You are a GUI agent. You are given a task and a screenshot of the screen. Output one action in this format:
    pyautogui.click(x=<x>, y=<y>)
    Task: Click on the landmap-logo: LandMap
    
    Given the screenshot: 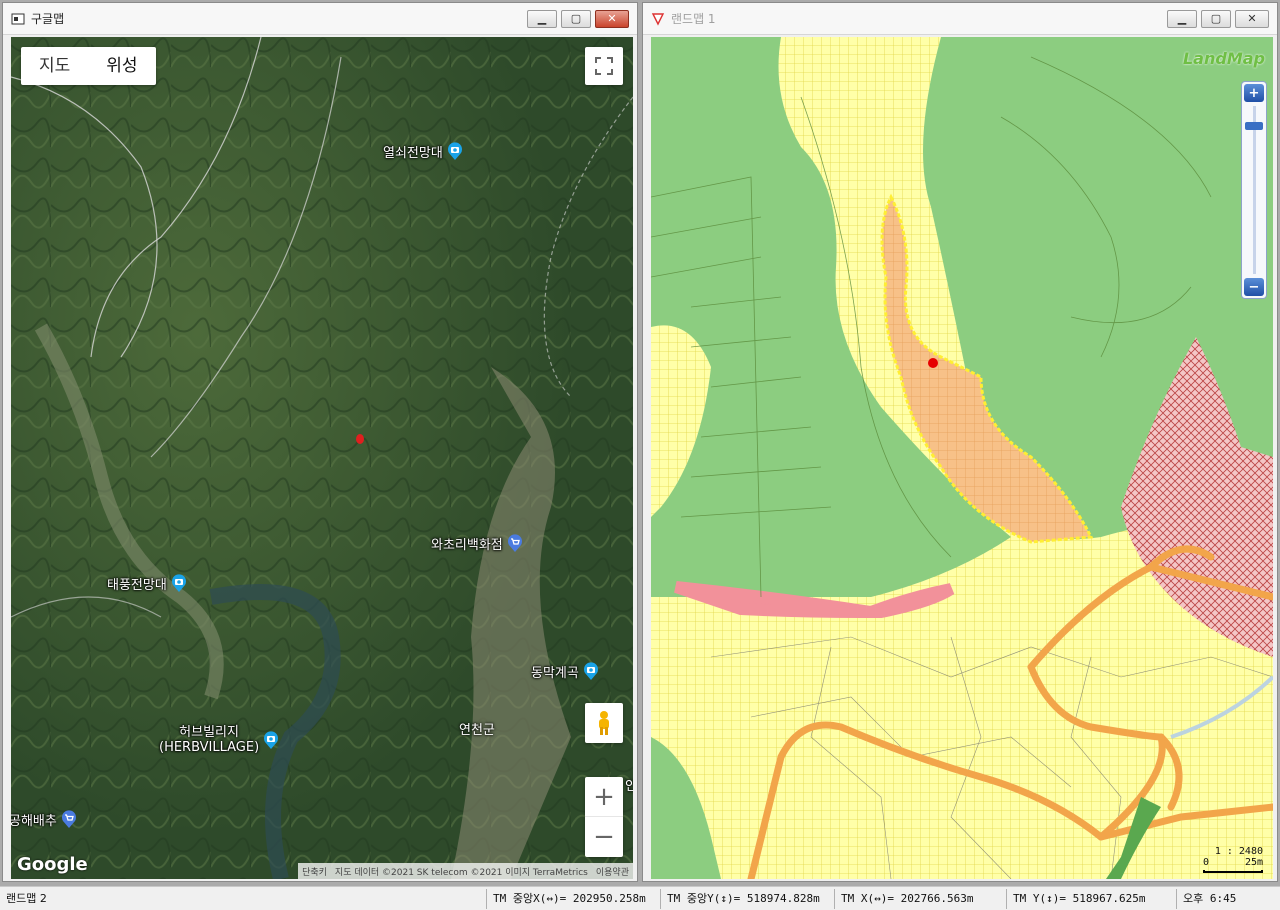 What is the action you would take?
    pyautogui.click(x=1223, y=58)
    